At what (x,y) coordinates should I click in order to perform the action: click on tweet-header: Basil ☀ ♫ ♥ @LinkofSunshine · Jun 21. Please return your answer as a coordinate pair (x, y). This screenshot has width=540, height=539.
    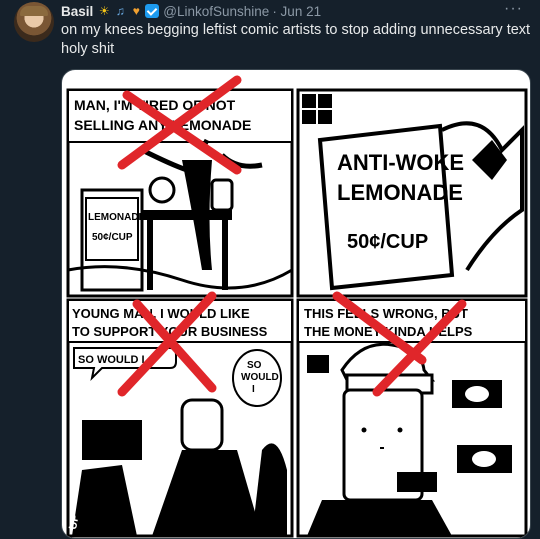
    Looking at the image, I should click on (191, 11).